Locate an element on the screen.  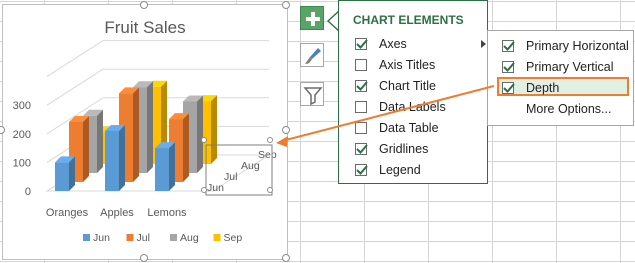
callout-arrow-line is located at coordinates (388, 113).